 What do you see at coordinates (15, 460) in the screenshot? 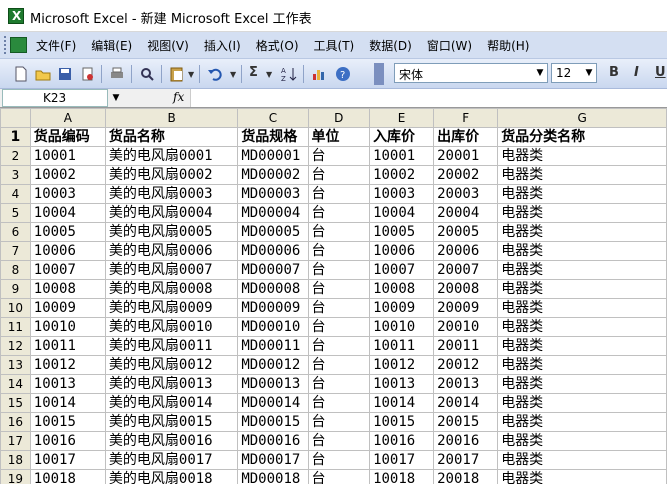
I see `row-header: 18` at bounding box center [15, 460].